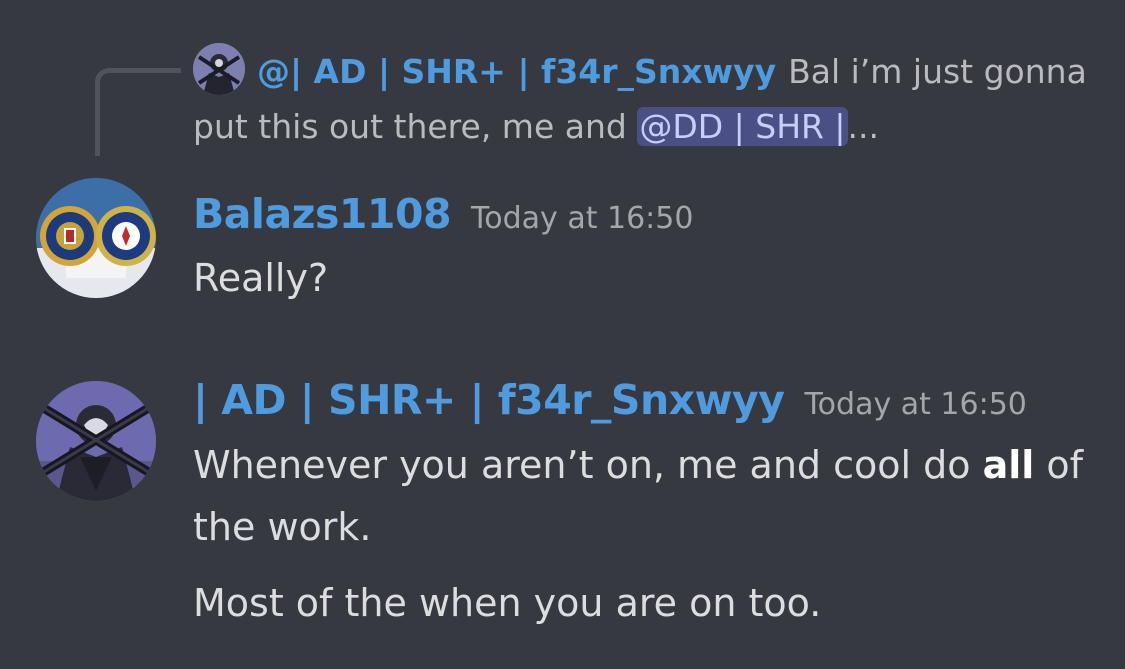 The image size is (1125, 669). Describe the element at coordinates (138, 112) in the screenshot. I see `reply-spine` at that location.